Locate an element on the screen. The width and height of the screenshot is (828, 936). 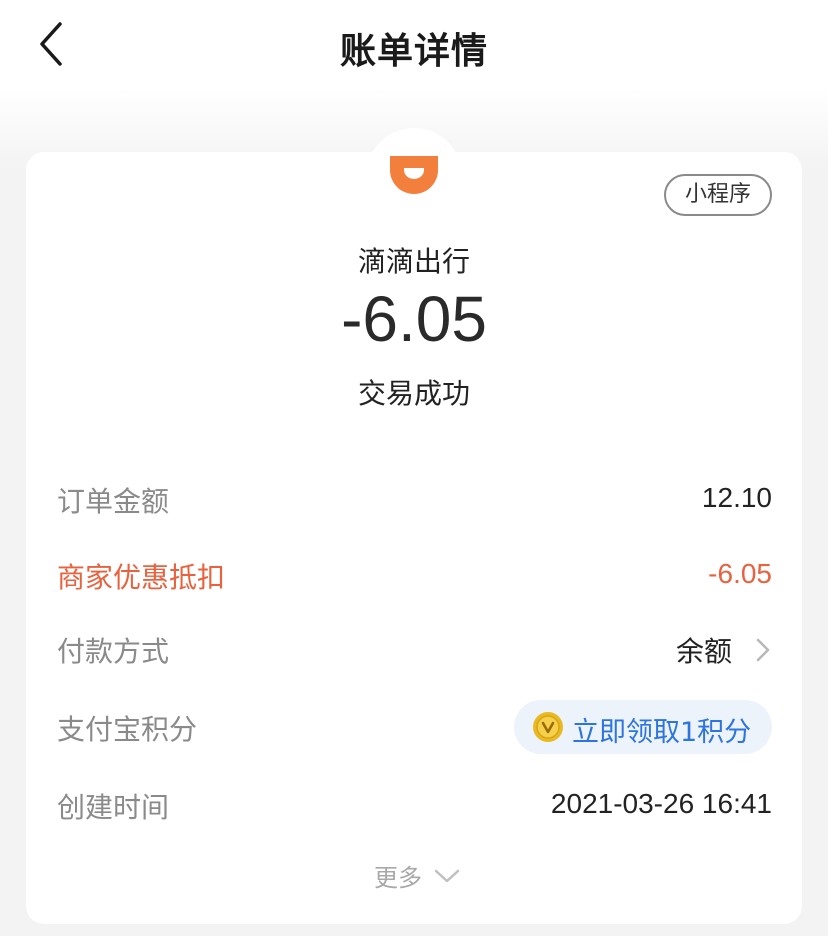
more-button: 更多 is located at coordinates (417, 876).